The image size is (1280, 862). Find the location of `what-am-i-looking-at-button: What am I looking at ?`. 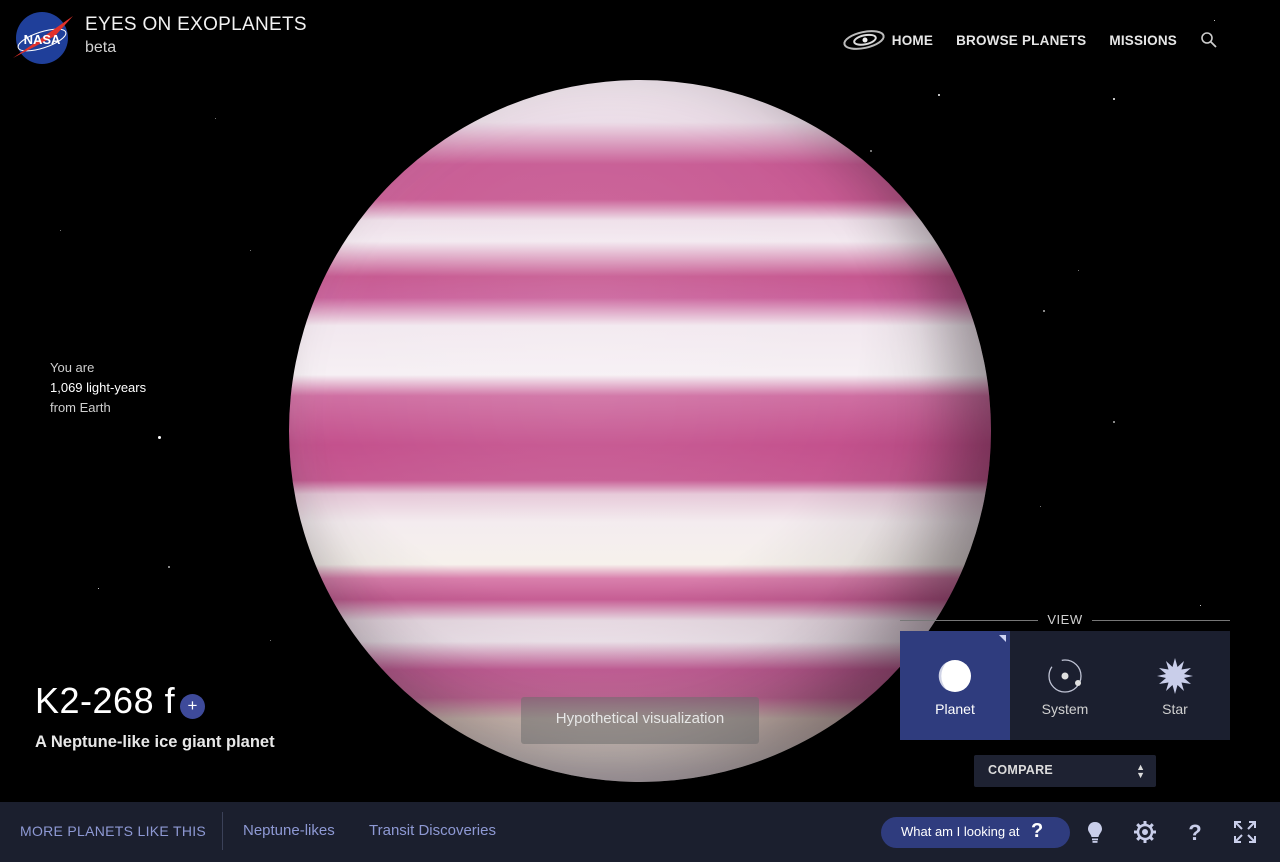

what-am-i-looking-at-button: What am I looking at ? is located at coordinates (975, 832).